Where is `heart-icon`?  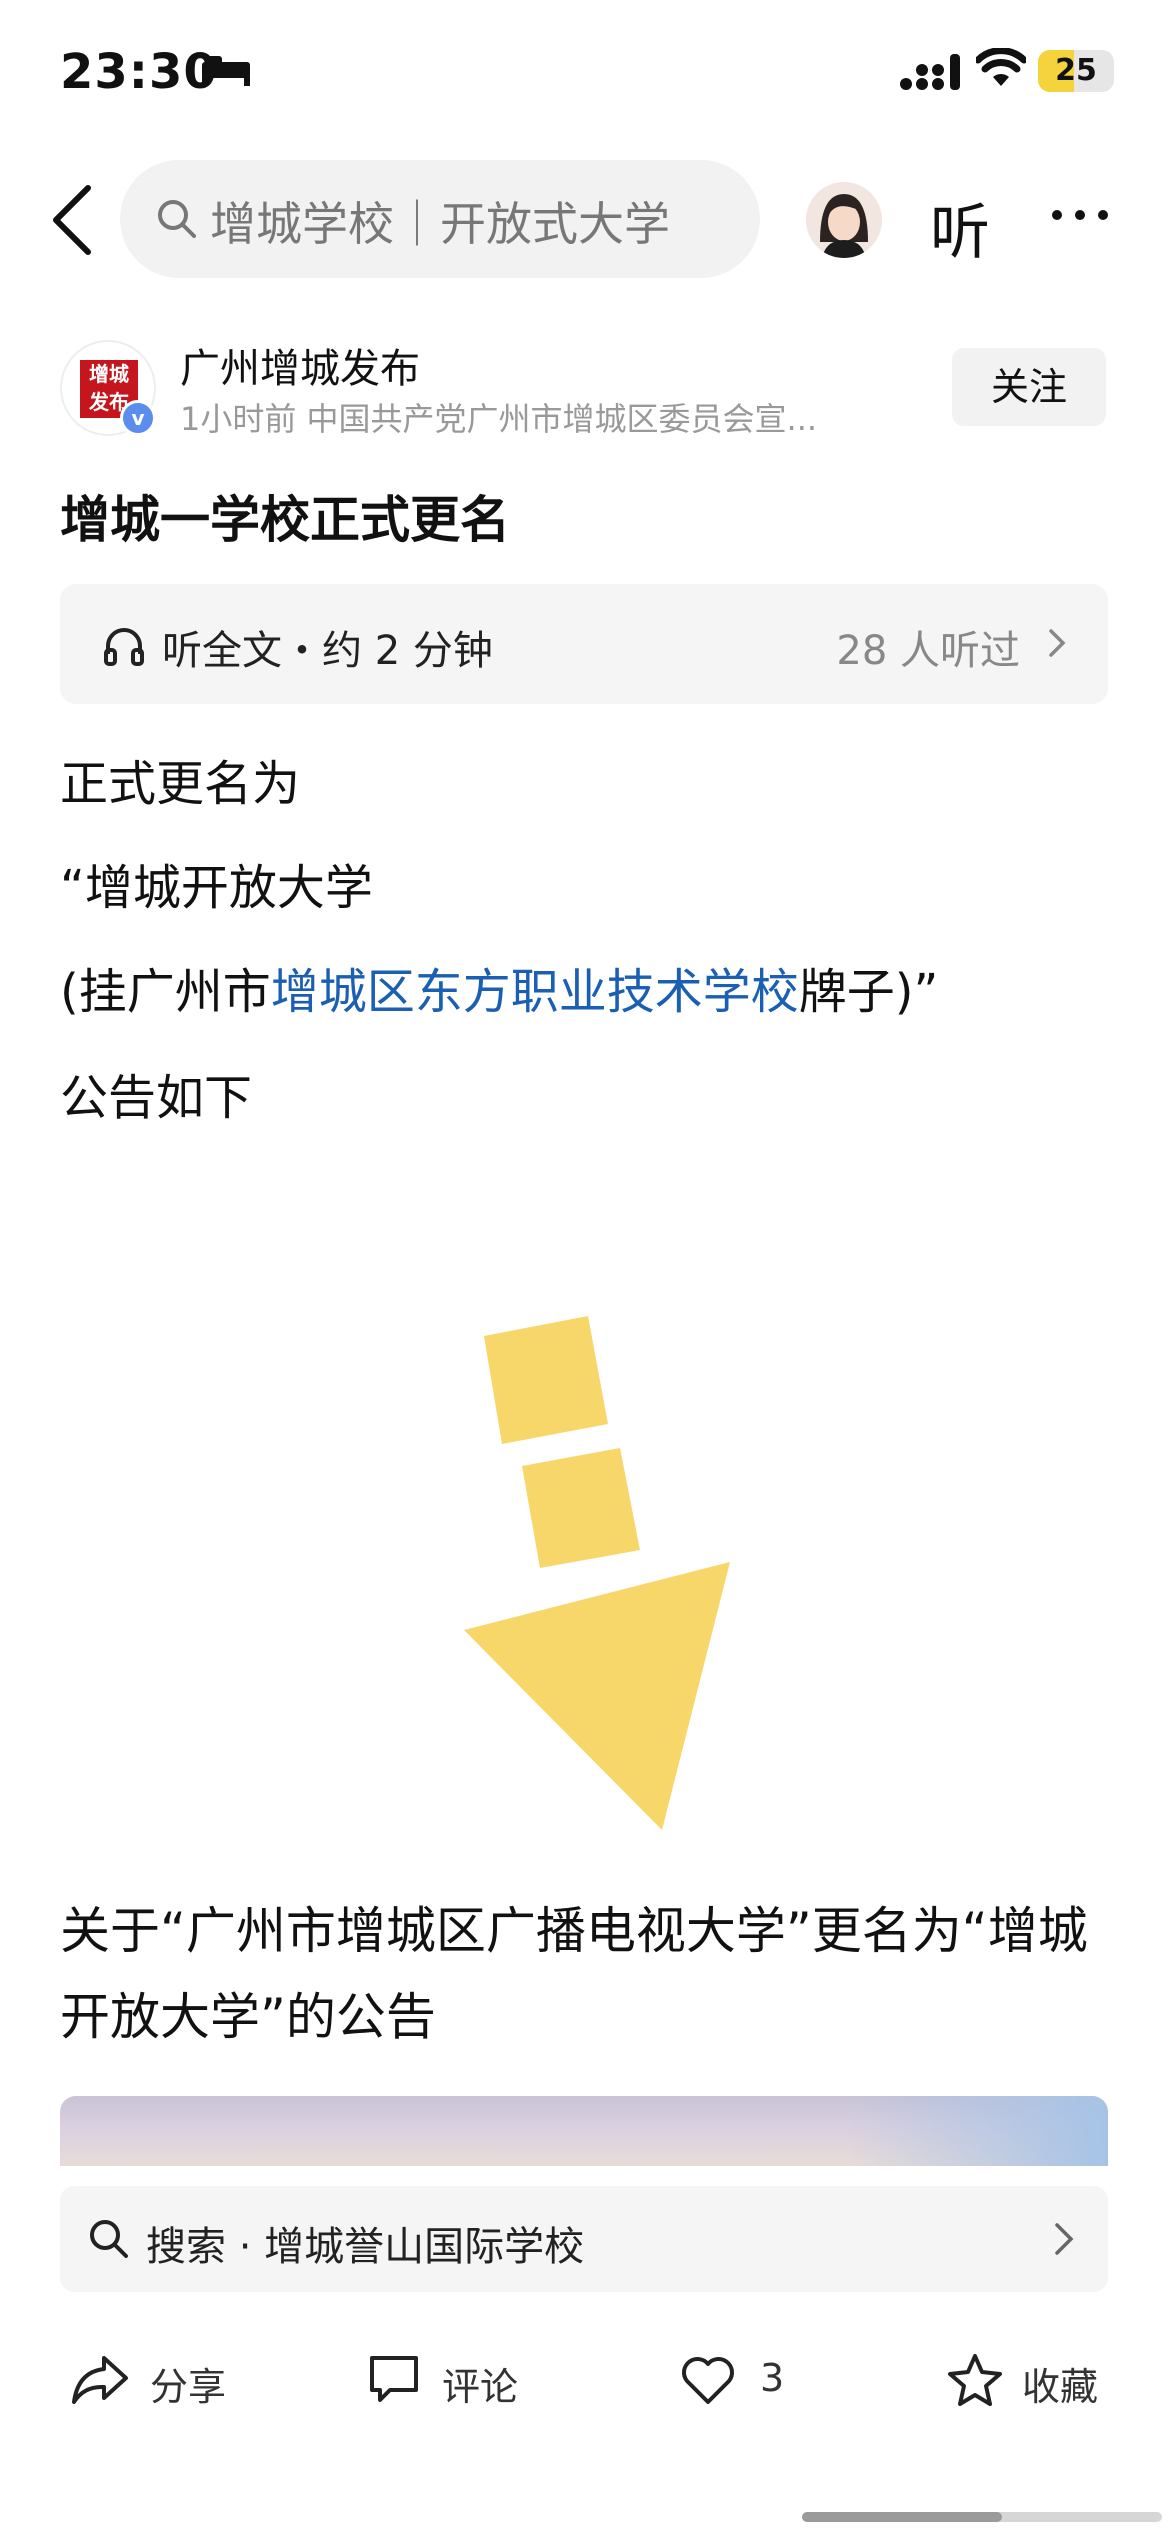 heart-icon is located at coordinates (708, 2380).